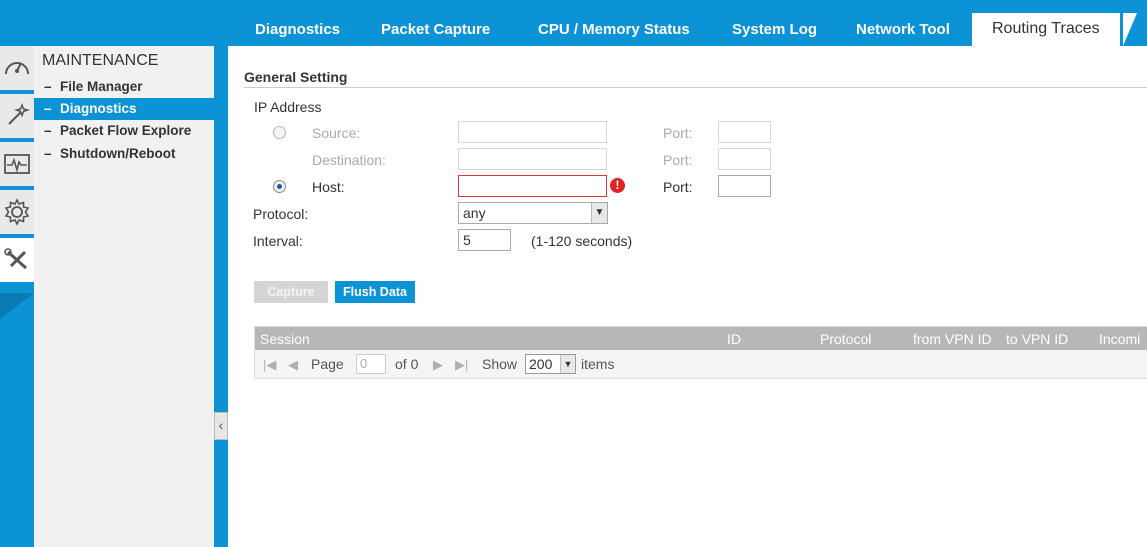 This screenshot has height=547, width=1147. I want to click on chevron-left-icon: ‹, so click(221, 425).